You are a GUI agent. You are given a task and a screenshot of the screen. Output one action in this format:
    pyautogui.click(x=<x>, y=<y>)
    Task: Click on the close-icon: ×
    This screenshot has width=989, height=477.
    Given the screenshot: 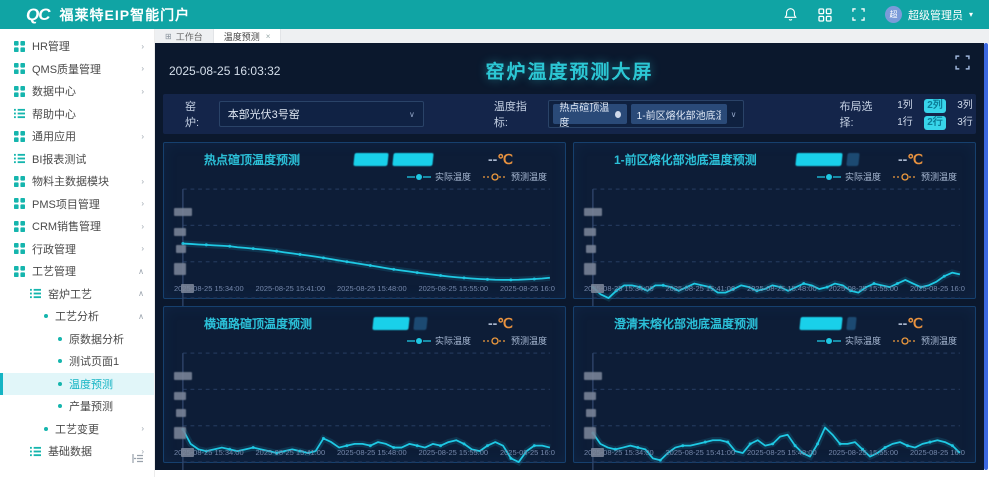 What is the action you would take?
    pyautogui.click(x=268, y=36)
    